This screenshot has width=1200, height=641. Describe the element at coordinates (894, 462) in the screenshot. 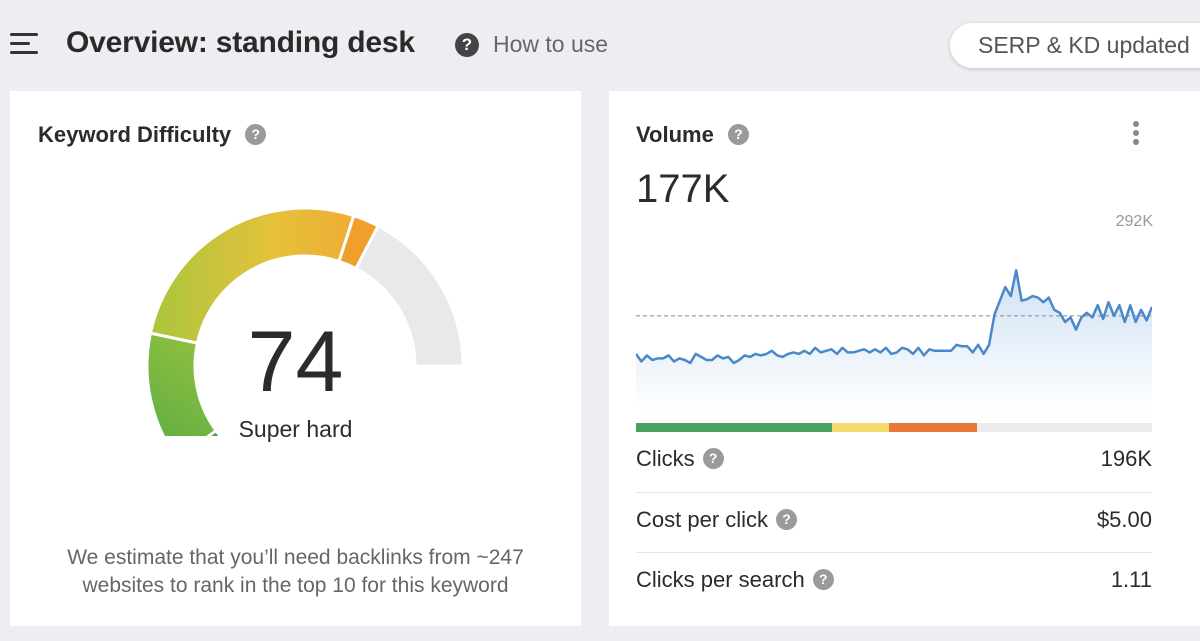

I see `clicks-row: Clicks? 196K` at that location.